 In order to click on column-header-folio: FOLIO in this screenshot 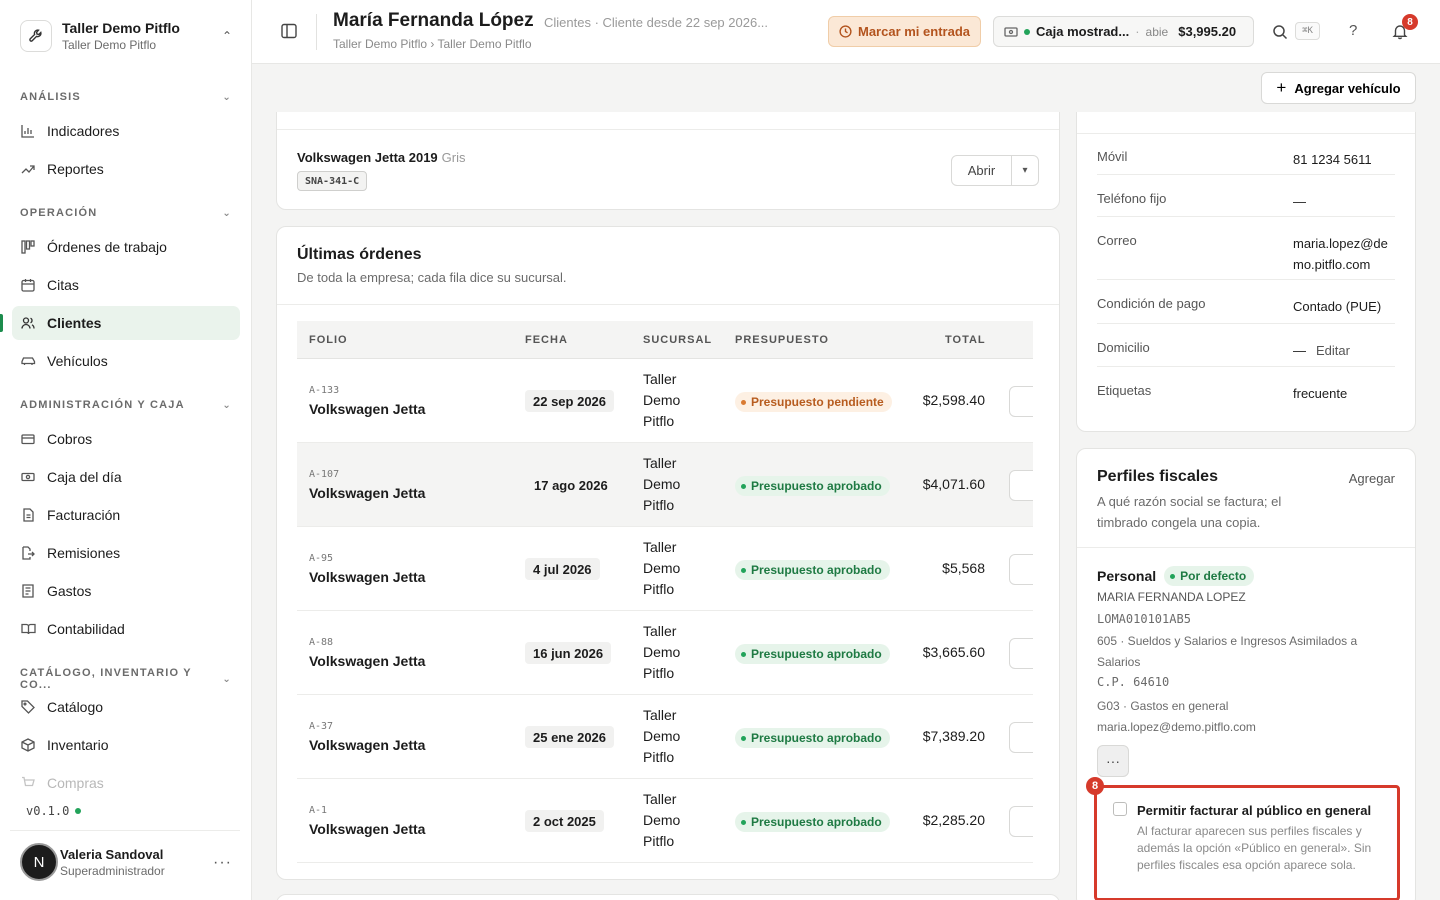, I will do `click(328, 340)`.